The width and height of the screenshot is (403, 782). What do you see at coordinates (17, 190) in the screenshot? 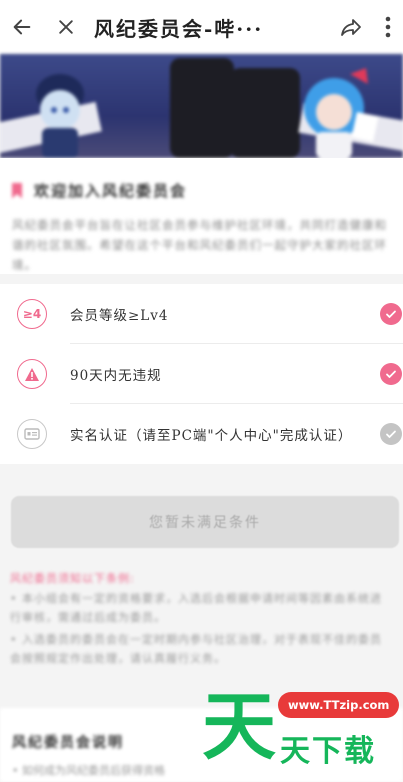
I see `bookmark-icon` at bounding box center [17, 190].